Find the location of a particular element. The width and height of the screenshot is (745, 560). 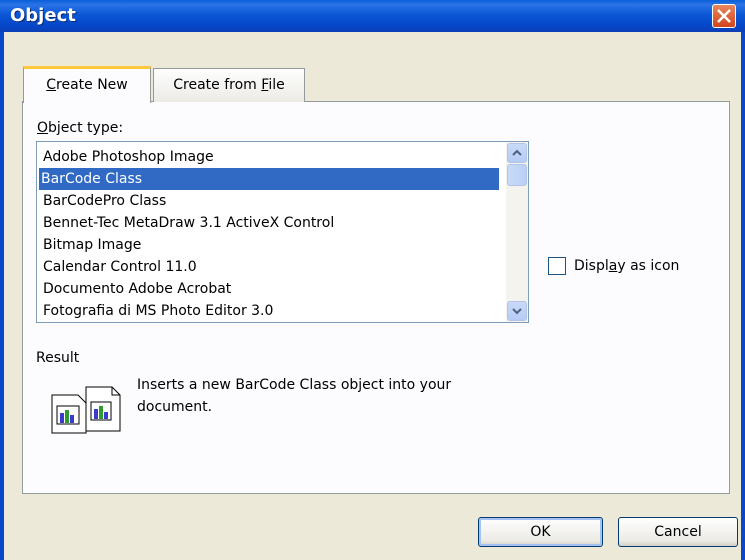

list-item-selected: BarCode Class is located at coordinates (269, 179).